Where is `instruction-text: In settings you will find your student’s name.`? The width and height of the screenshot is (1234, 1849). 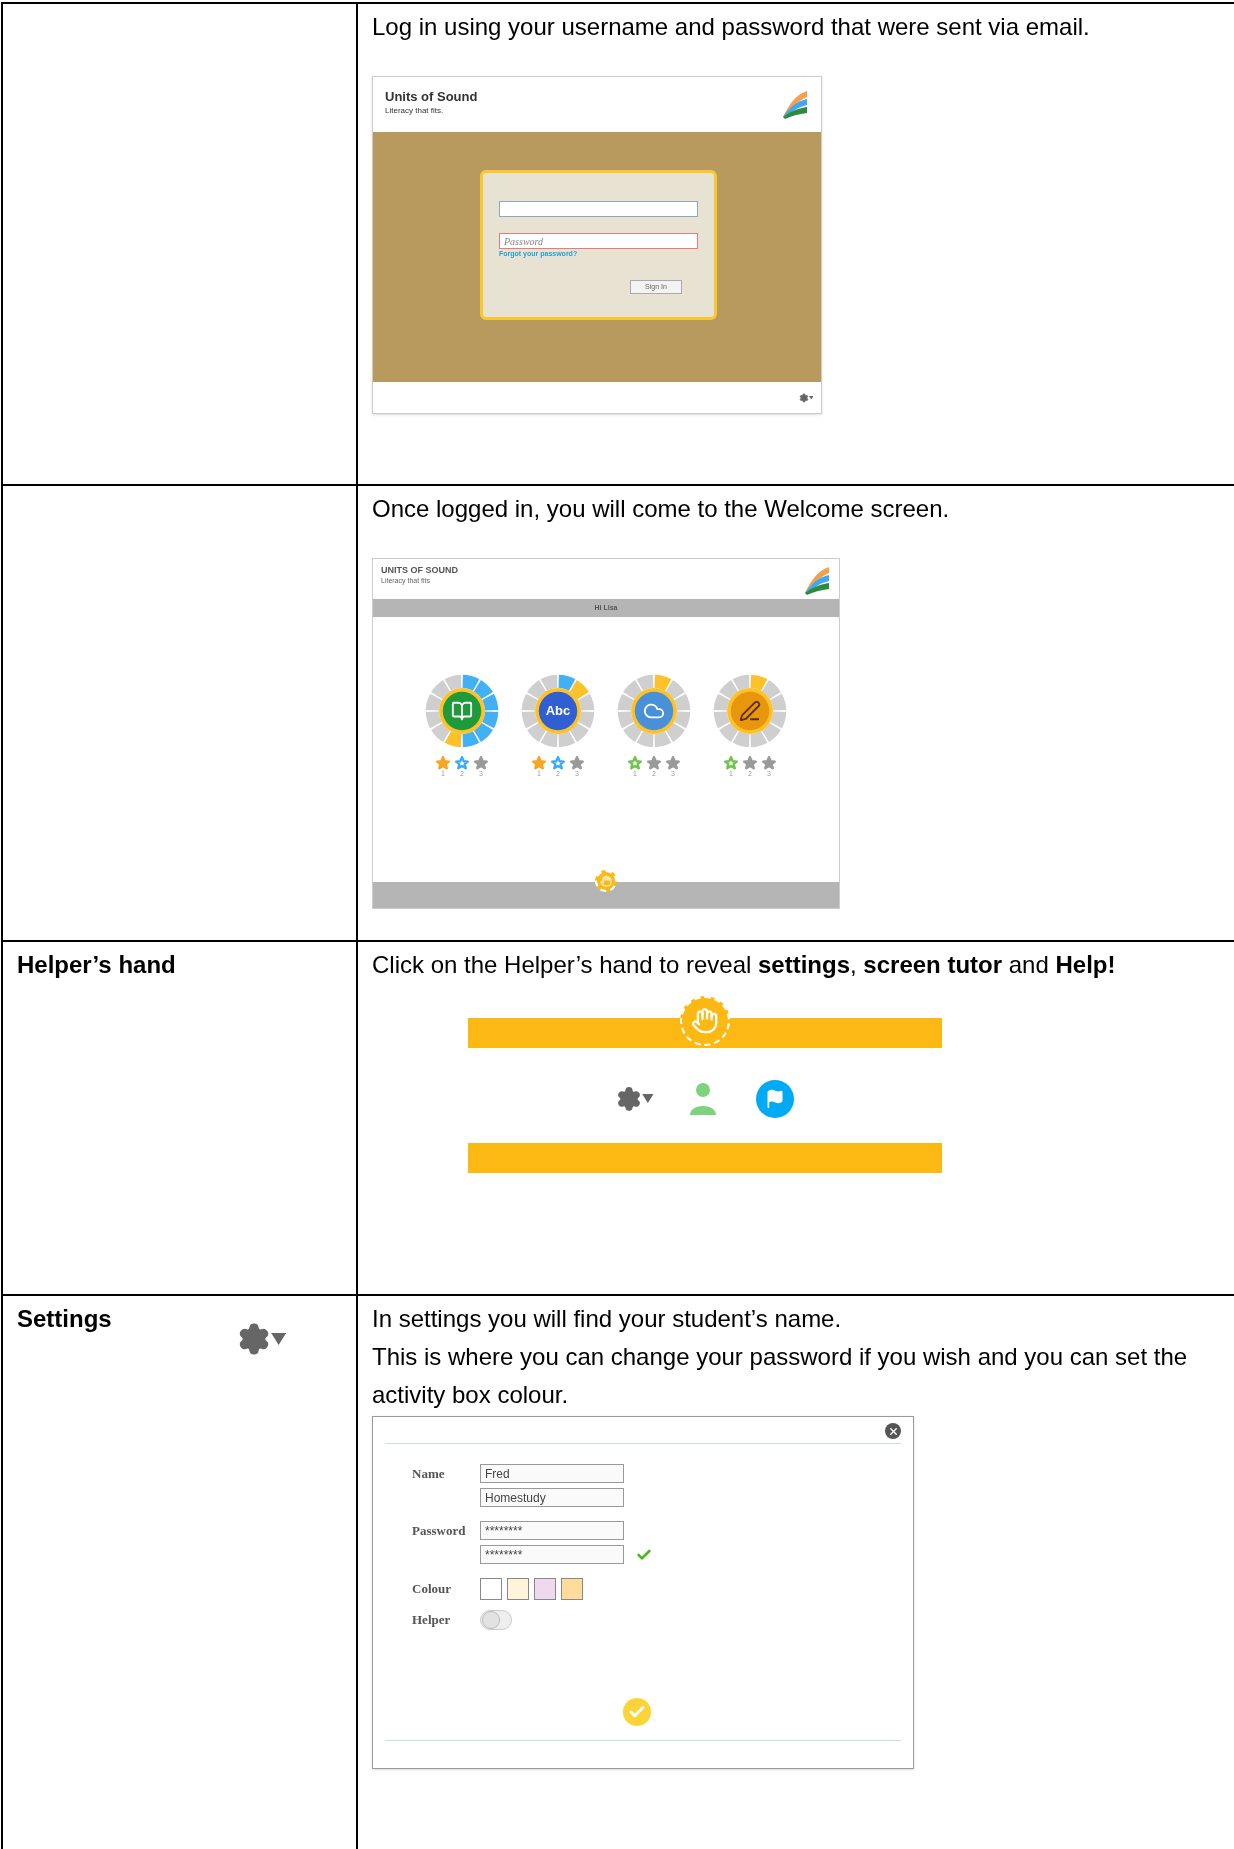
instruction-text: In settings you will find your student’s name. is located at coordinates (607, 1319).